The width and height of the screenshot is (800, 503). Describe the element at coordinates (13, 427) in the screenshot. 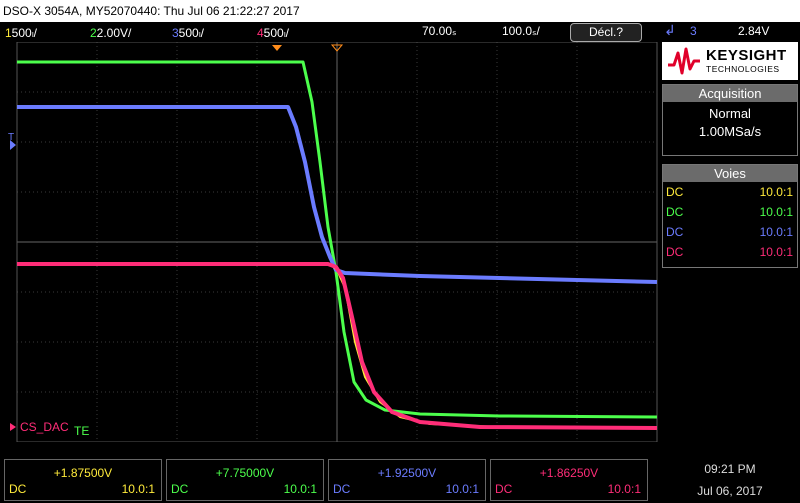

I see `ch4-ground-marker` at that location.